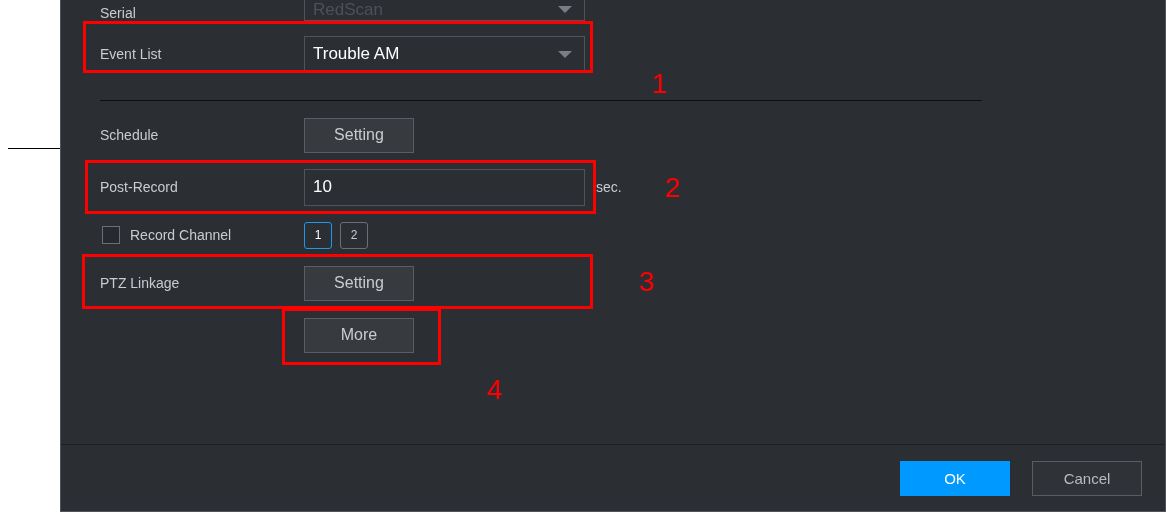 This screenshot has width=1166, height=519. Describe the element at coordinates (111, 235) in the screenshot. I see `checkbox` at that location.